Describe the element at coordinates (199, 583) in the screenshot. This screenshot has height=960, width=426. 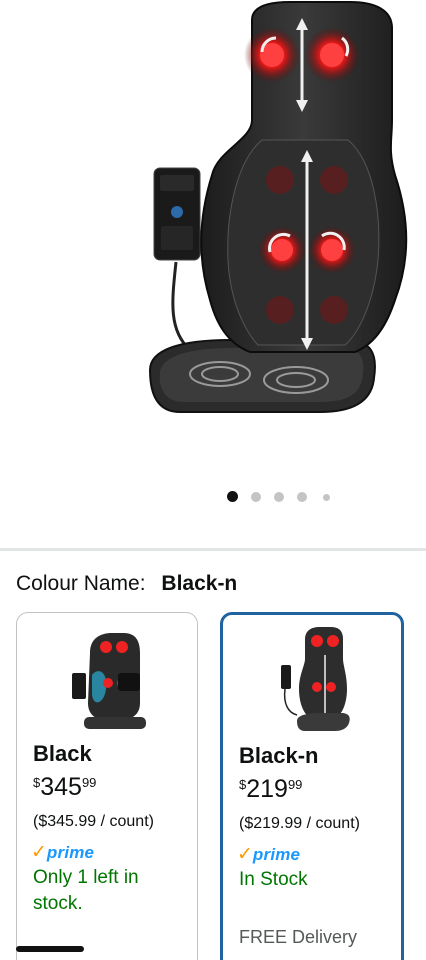
I see `variation-selected-value: Black-n` at that location.